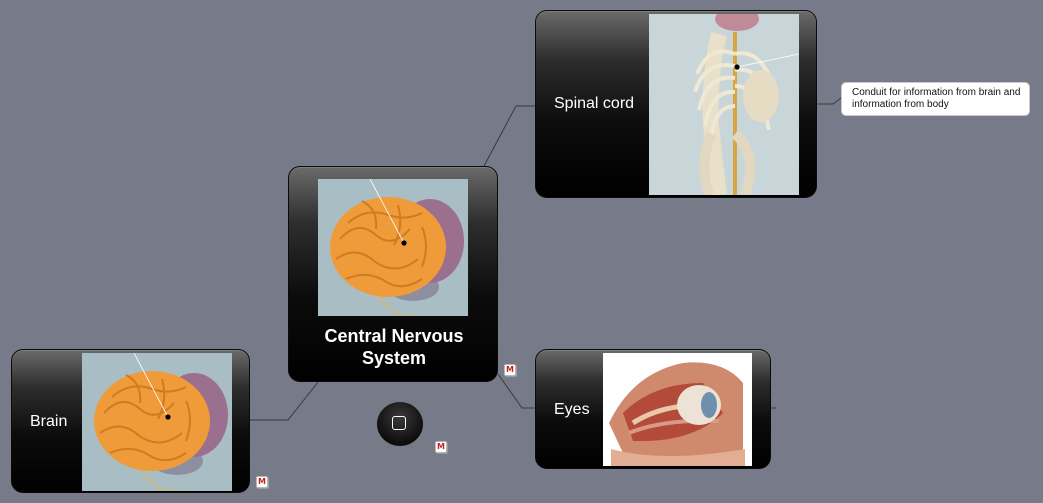  I want to click on node-brain: Brain, so click(130, 421).